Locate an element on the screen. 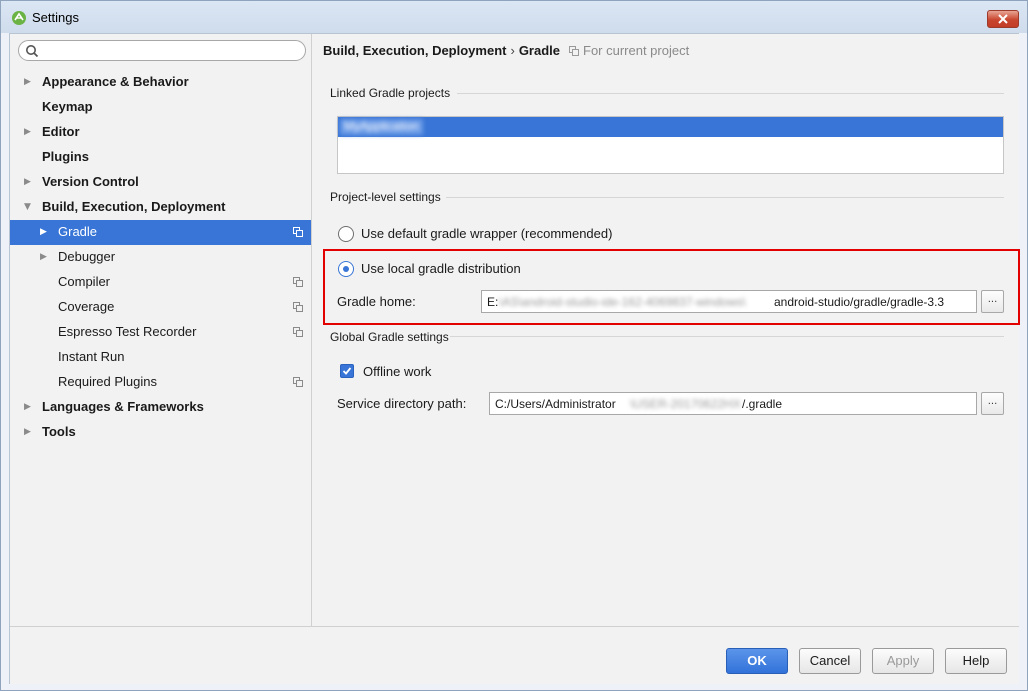  global-settings-heading: Global Gradle settings is located at coordinates (389, 337).